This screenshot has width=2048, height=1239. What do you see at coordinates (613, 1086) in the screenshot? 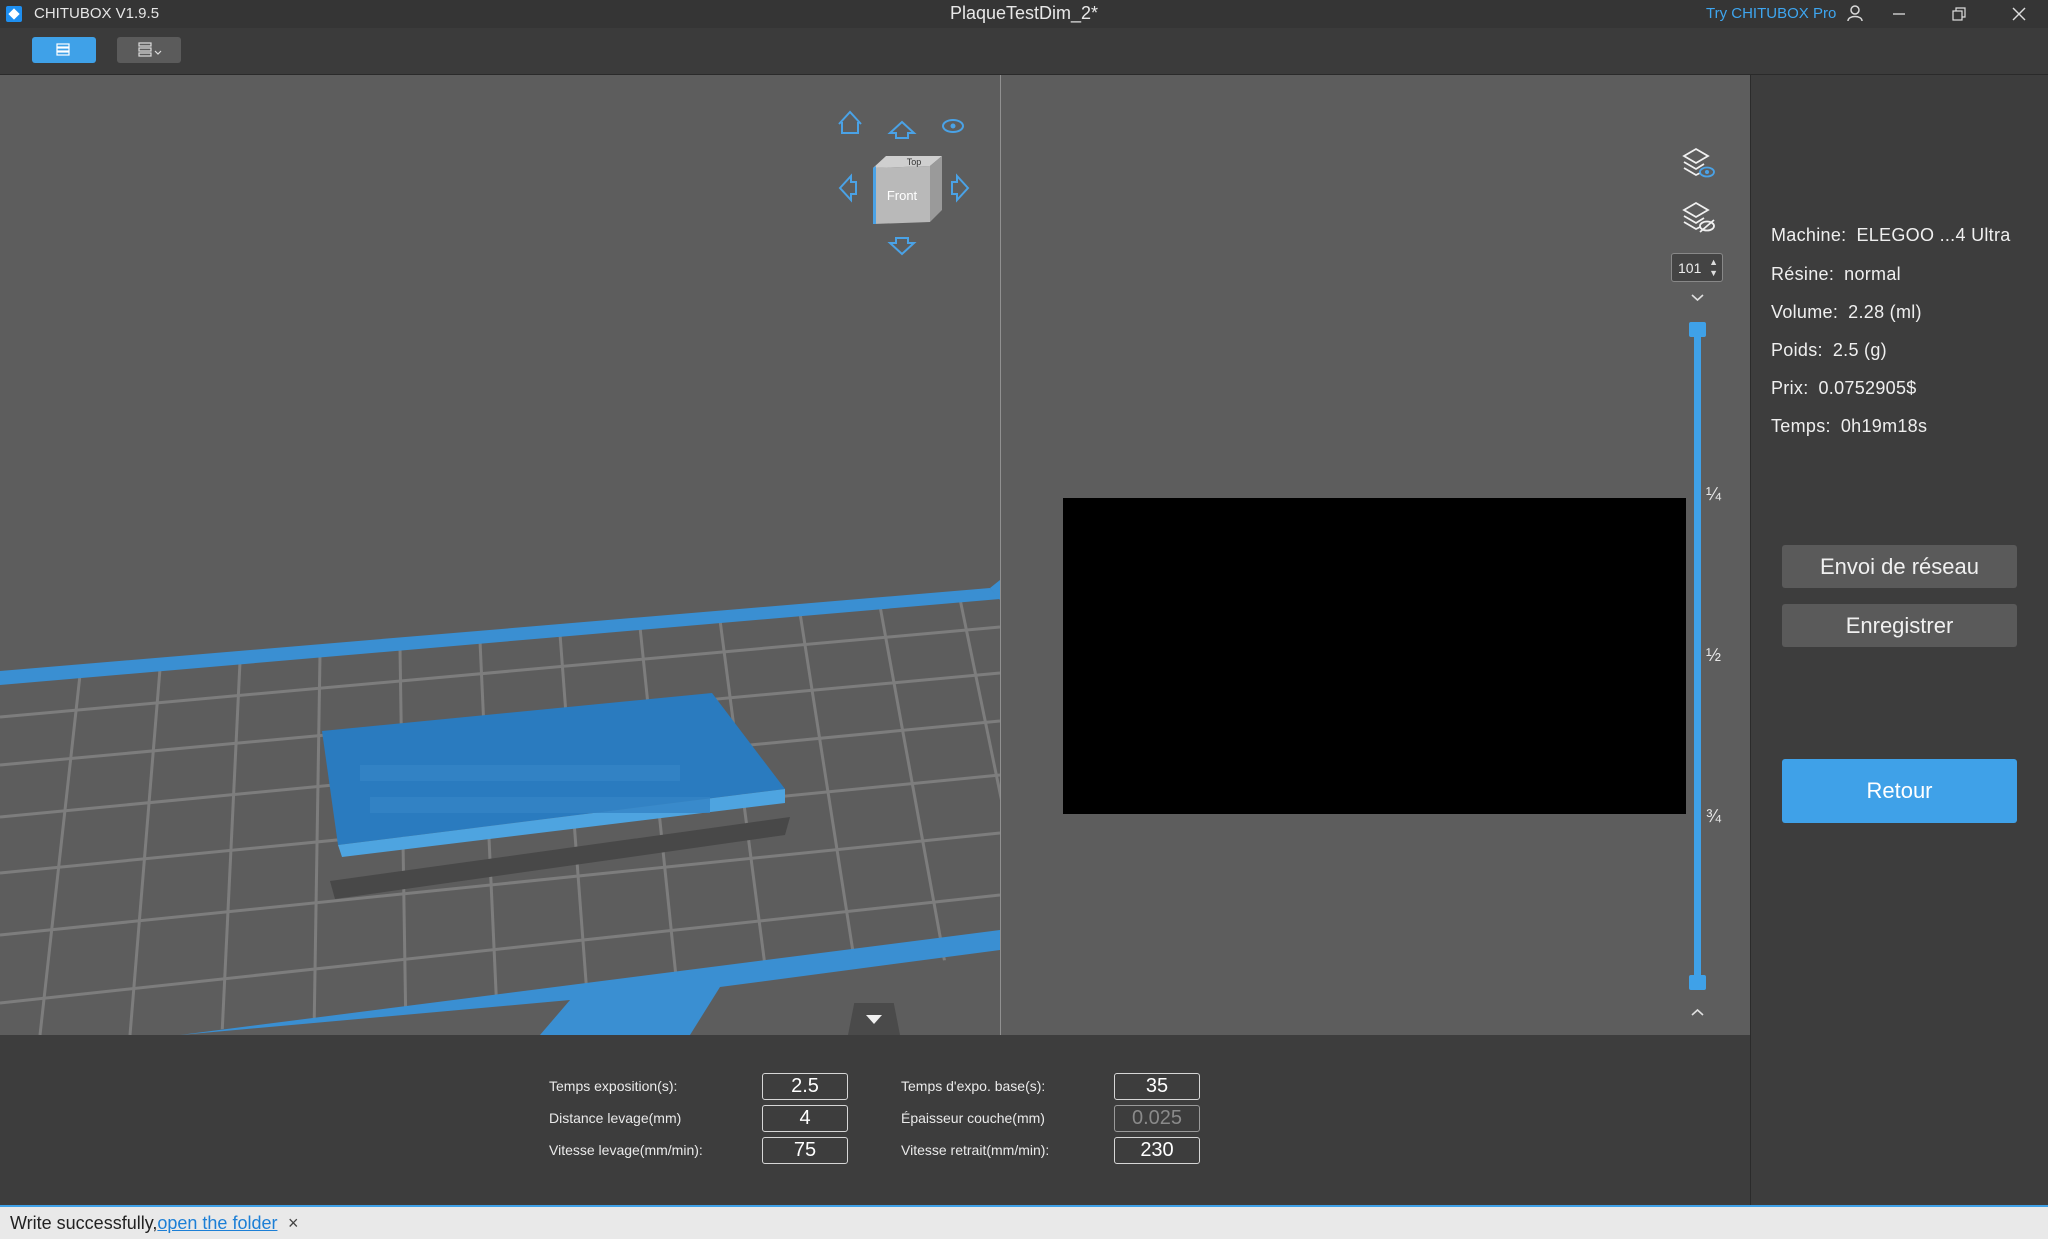
I see `exposure-label: Temps exposition(s):` at bounding box center [613, 1086].